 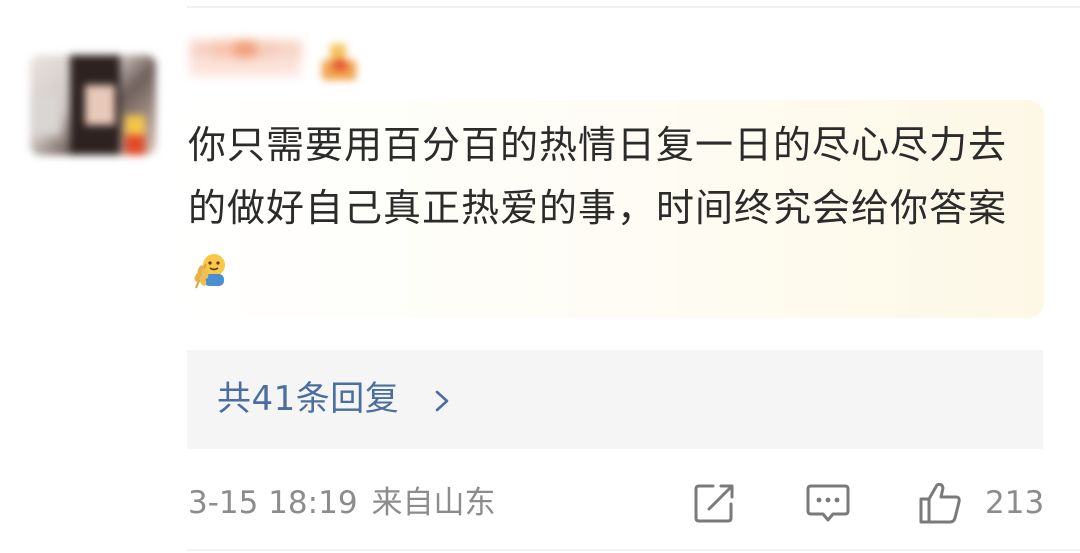 I want to click on top-divider, so click(x=633, y=7).